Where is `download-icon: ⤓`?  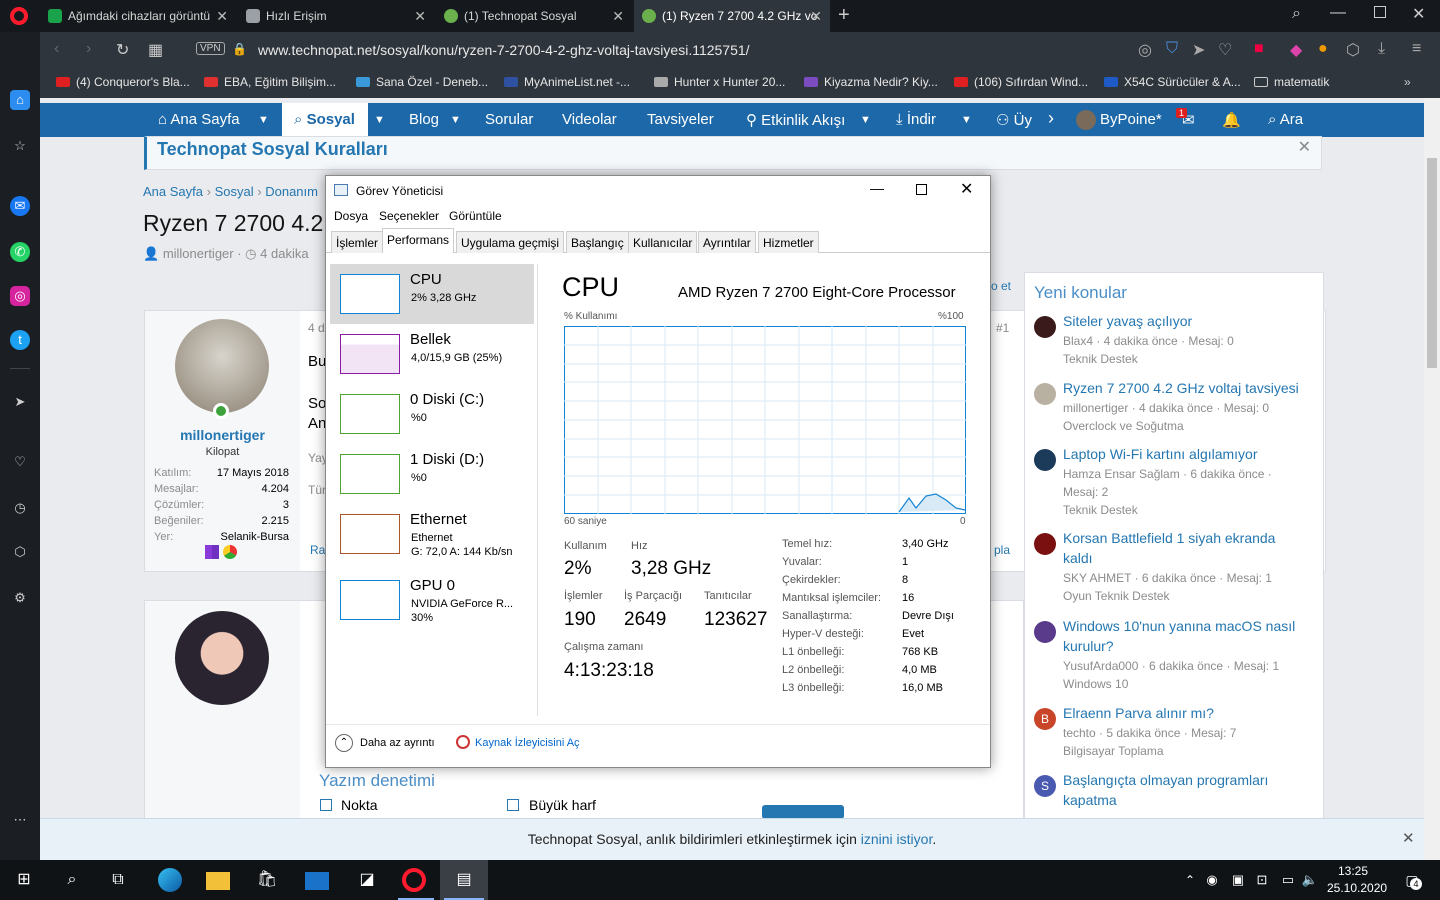
download-icon: ⤓ is located at coordinates (1381, 49).